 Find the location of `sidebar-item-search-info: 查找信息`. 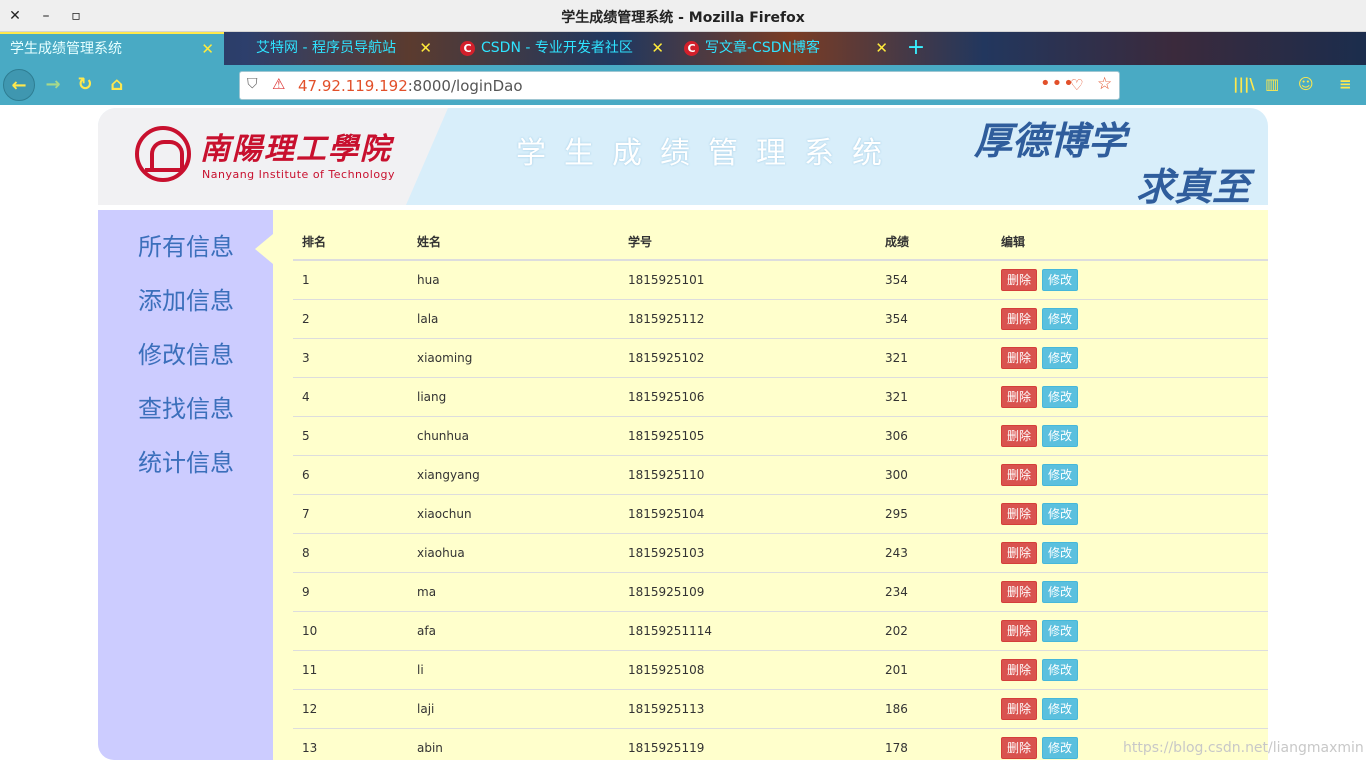

sidebar-item-search-info: 查找信息 is located at coordinates (205, 403).